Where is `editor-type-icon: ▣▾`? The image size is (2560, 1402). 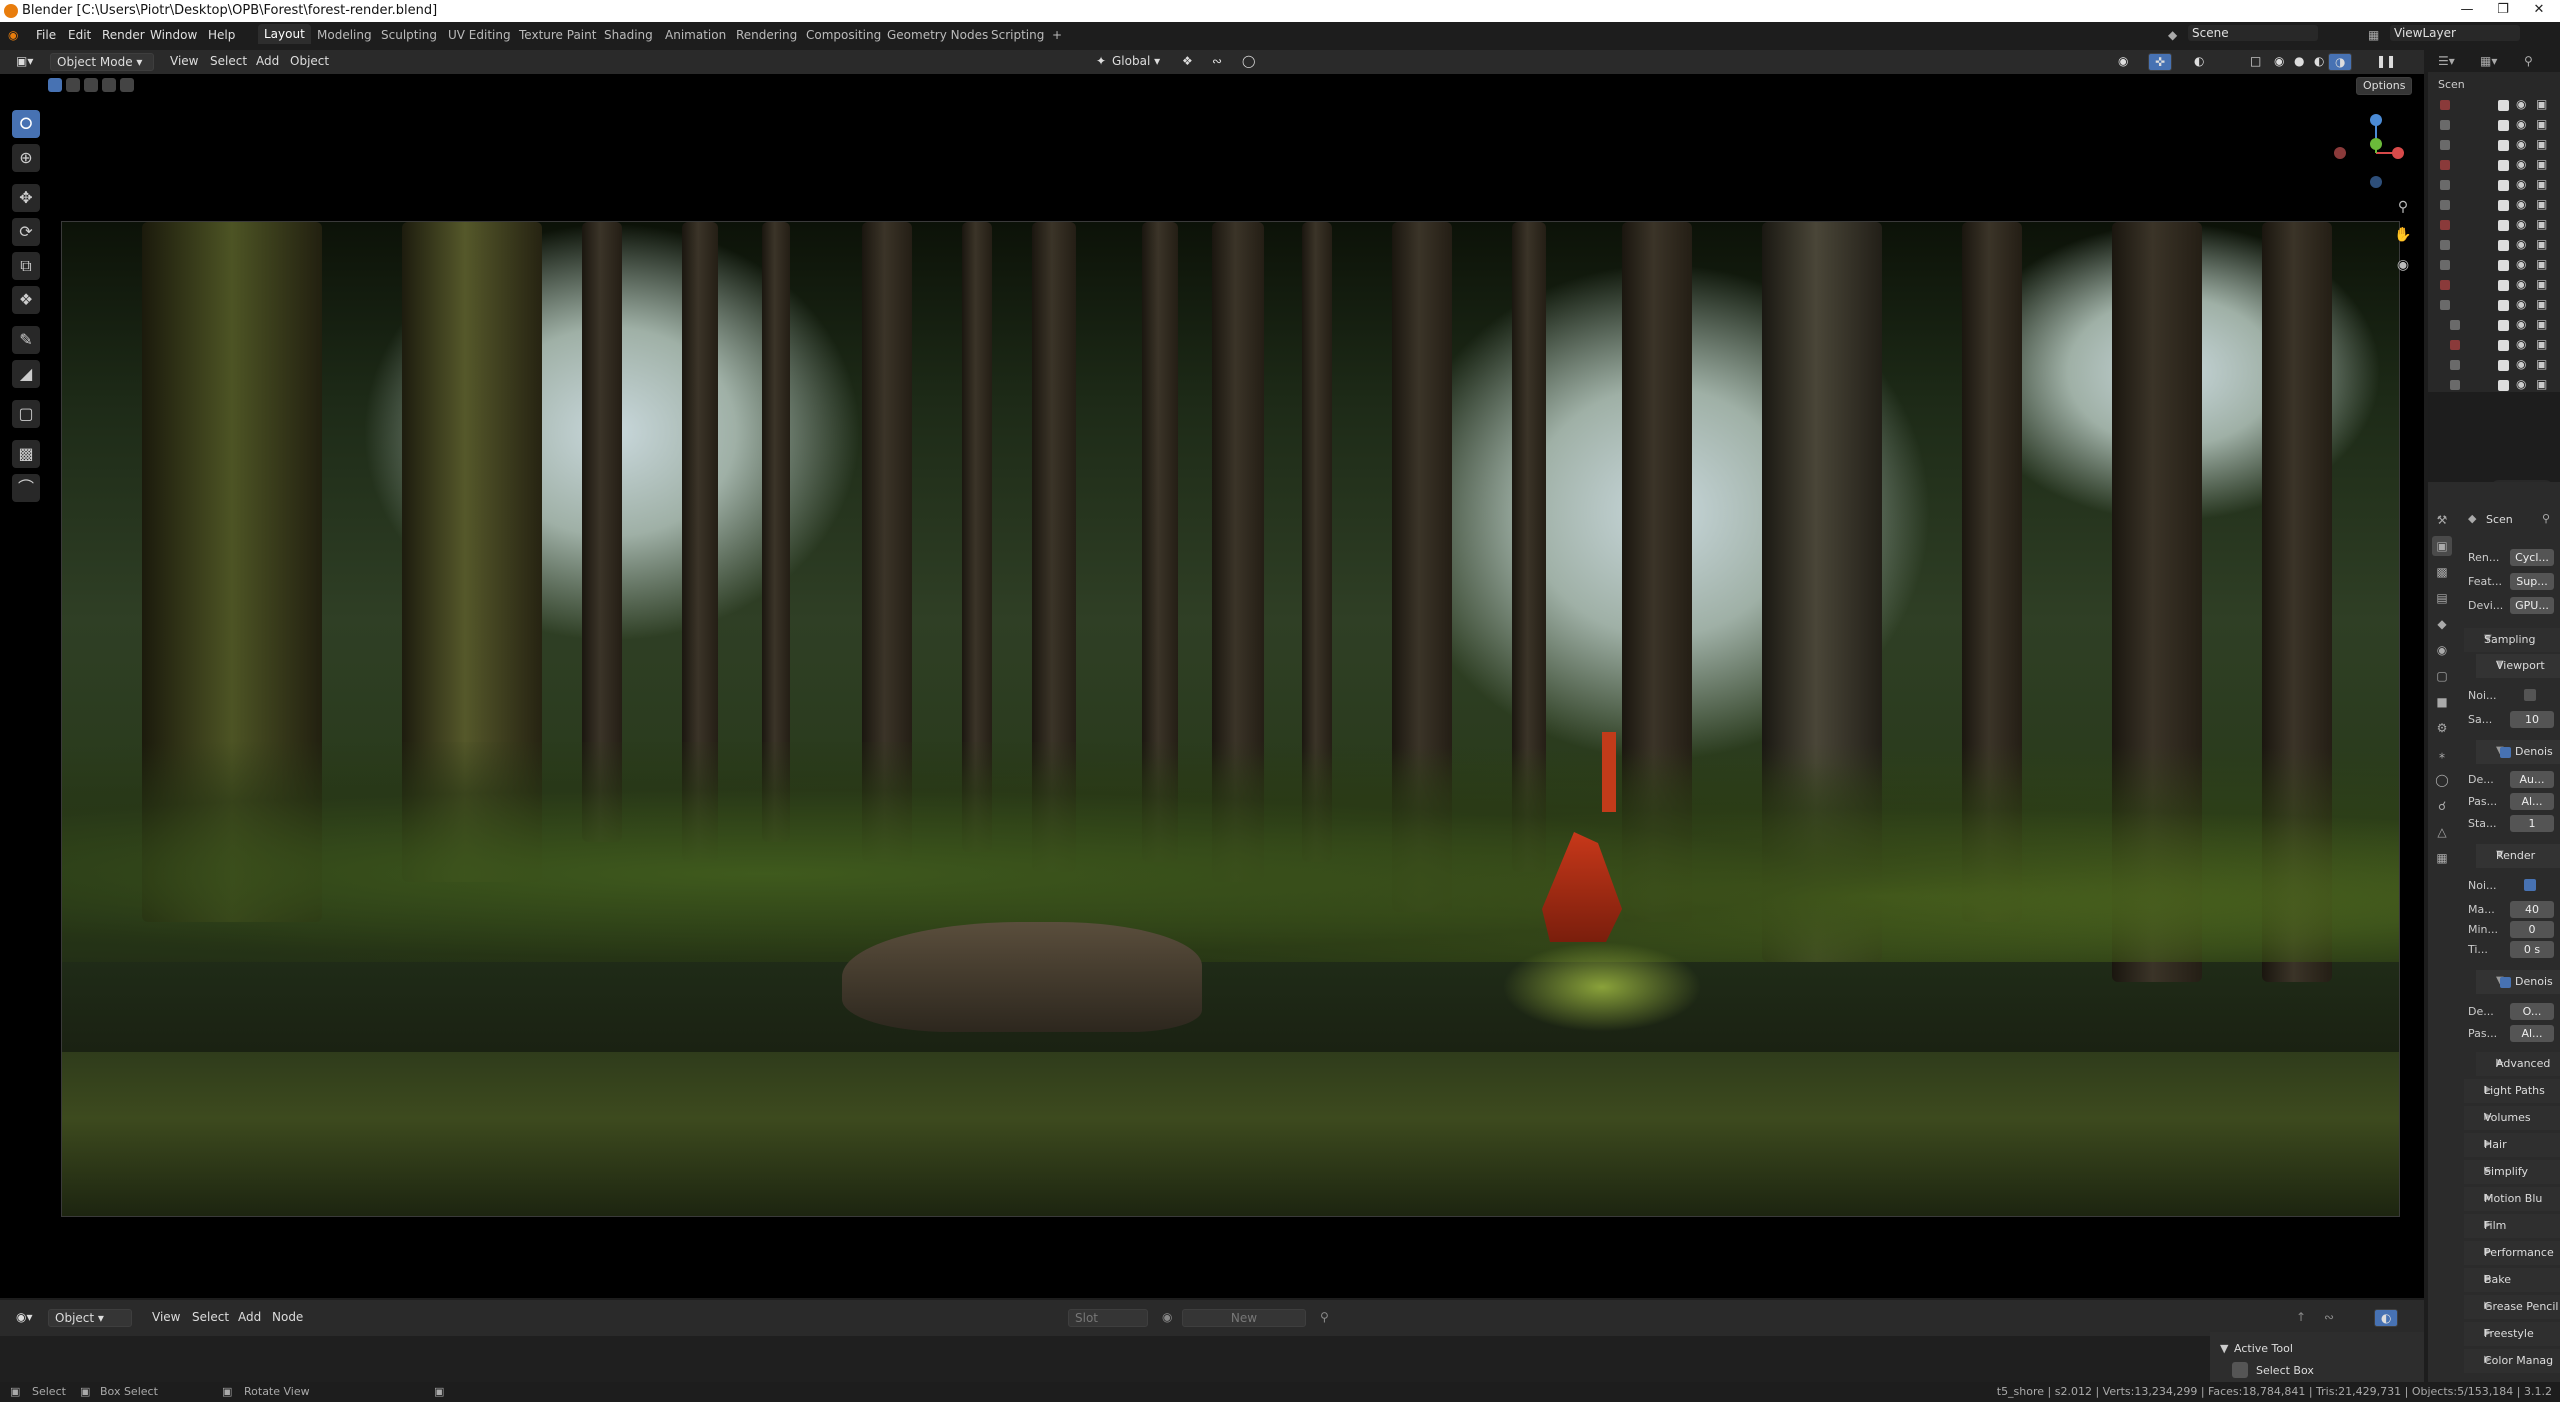
editor-type-icon: ▣▾ is located at coordinates (24, 62).